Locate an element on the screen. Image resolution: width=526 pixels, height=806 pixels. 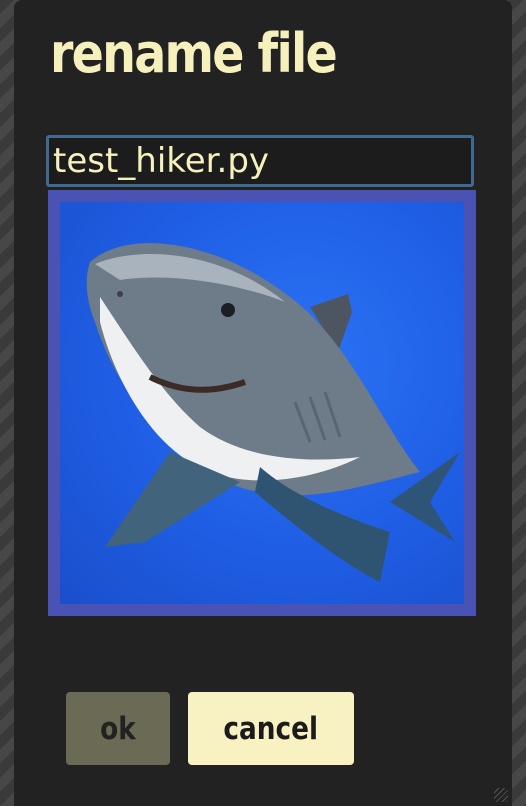
ok-button: ok is located at coordinates (118, 728).